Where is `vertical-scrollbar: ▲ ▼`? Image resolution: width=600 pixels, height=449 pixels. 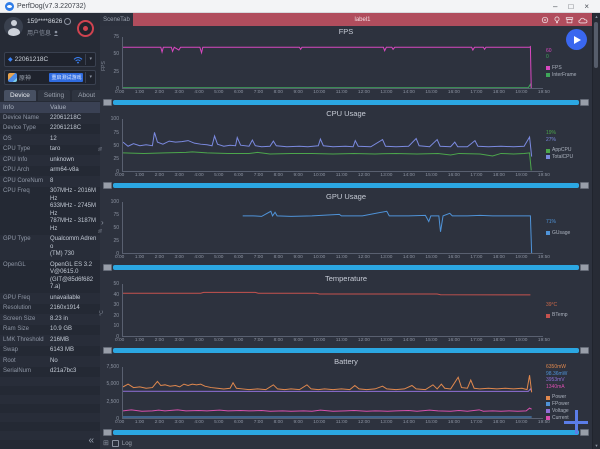 vertical-scrollbar: ▲ ▼ is located at coordinates (596, 231).